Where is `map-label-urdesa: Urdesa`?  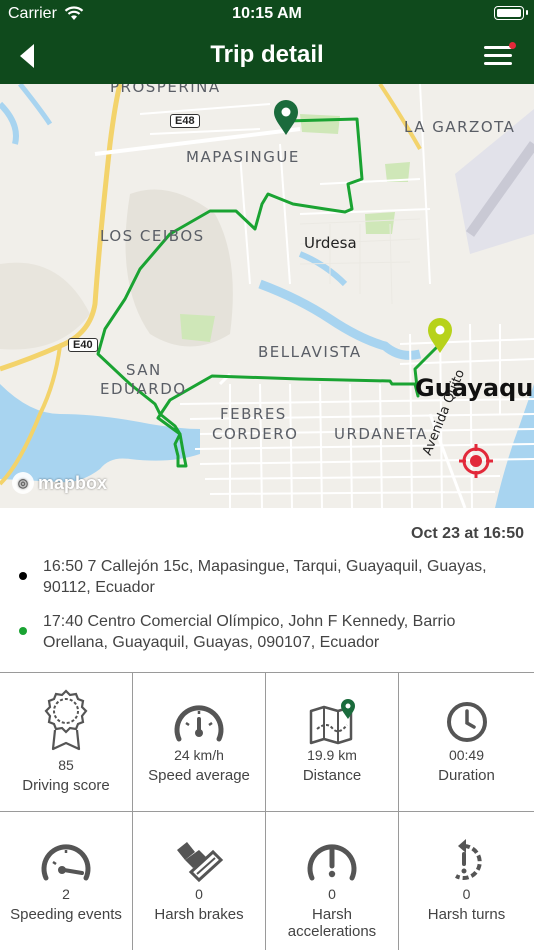 map-label-urdesa: Urdesa is located at coordinates (330, 243).